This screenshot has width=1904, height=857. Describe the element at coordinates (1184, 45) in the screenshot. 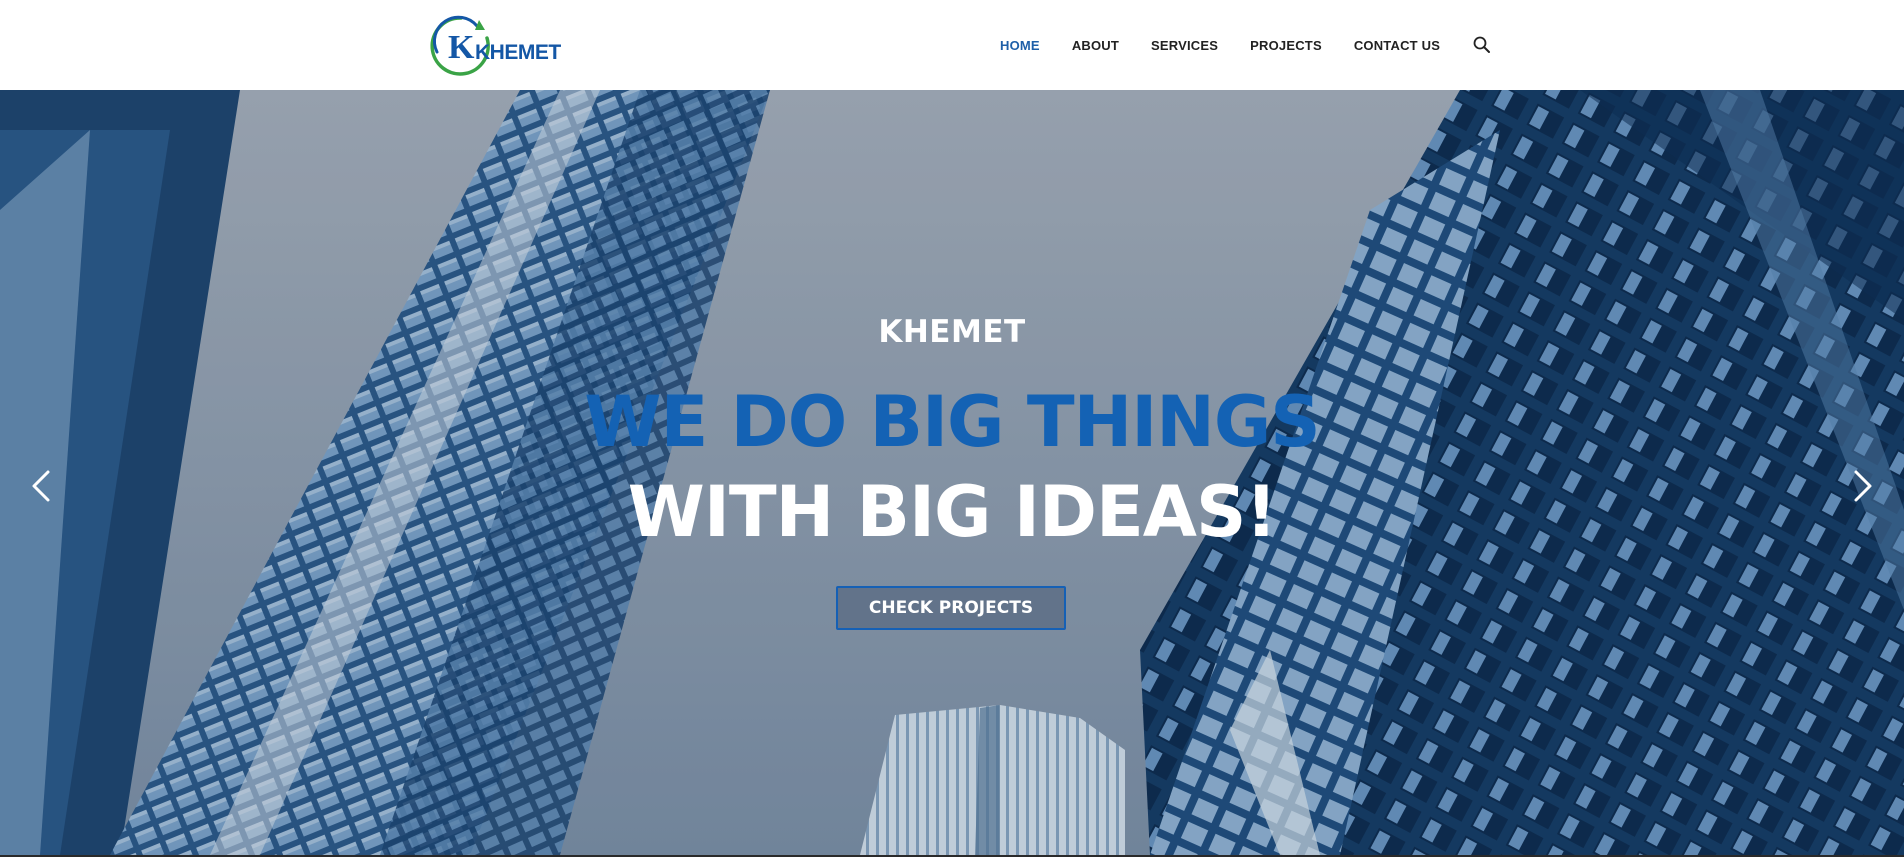

I see `nav-services: SERVICES` at that location.